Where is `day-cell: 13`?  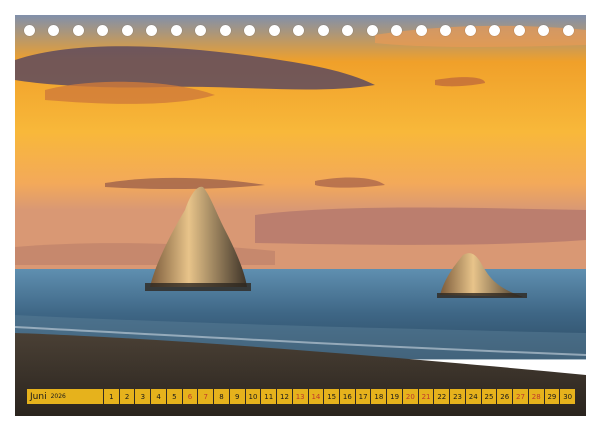
day-cell: 13 is located at coordinates (300, 396).